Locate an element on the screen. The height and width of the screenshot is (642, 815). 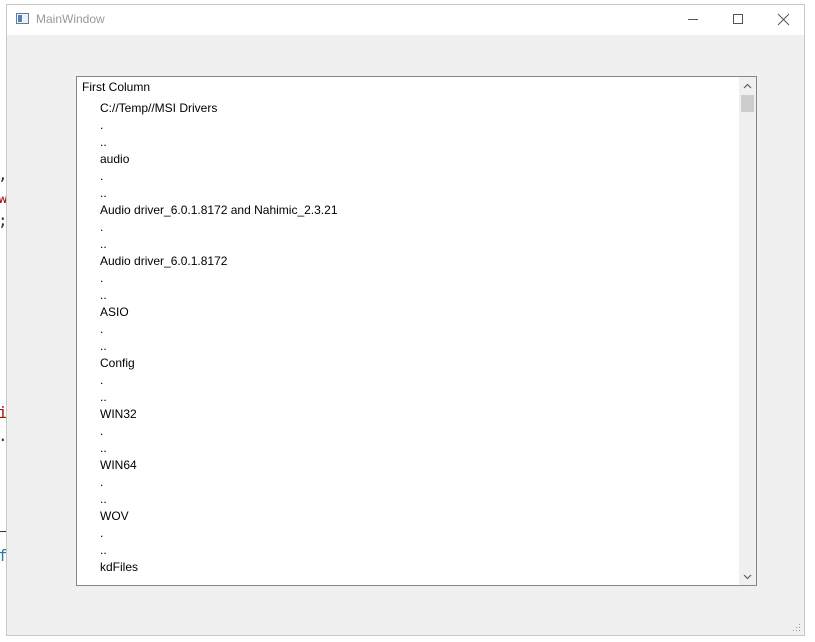
close-button is located at coordinates (783, 20).